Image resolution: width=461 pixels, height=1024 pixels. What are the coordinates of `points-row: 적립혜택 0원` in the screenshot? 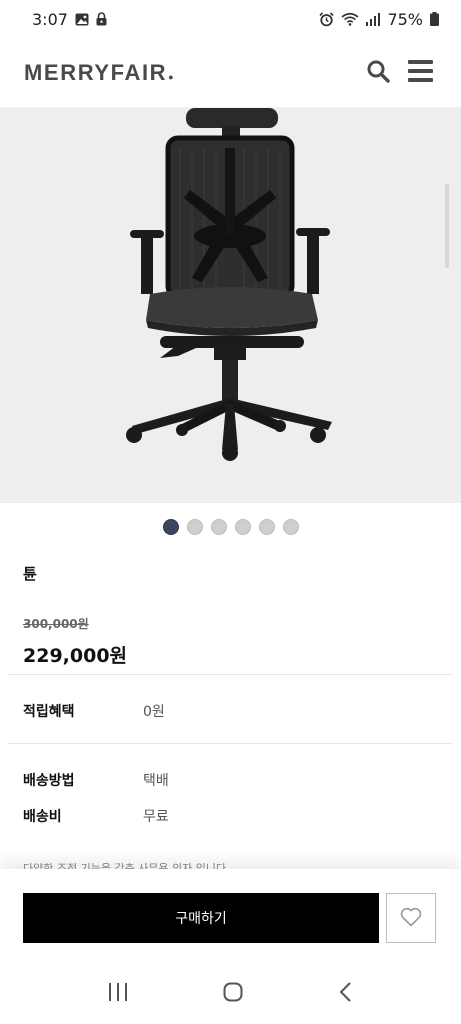 It's located at (94, 711).